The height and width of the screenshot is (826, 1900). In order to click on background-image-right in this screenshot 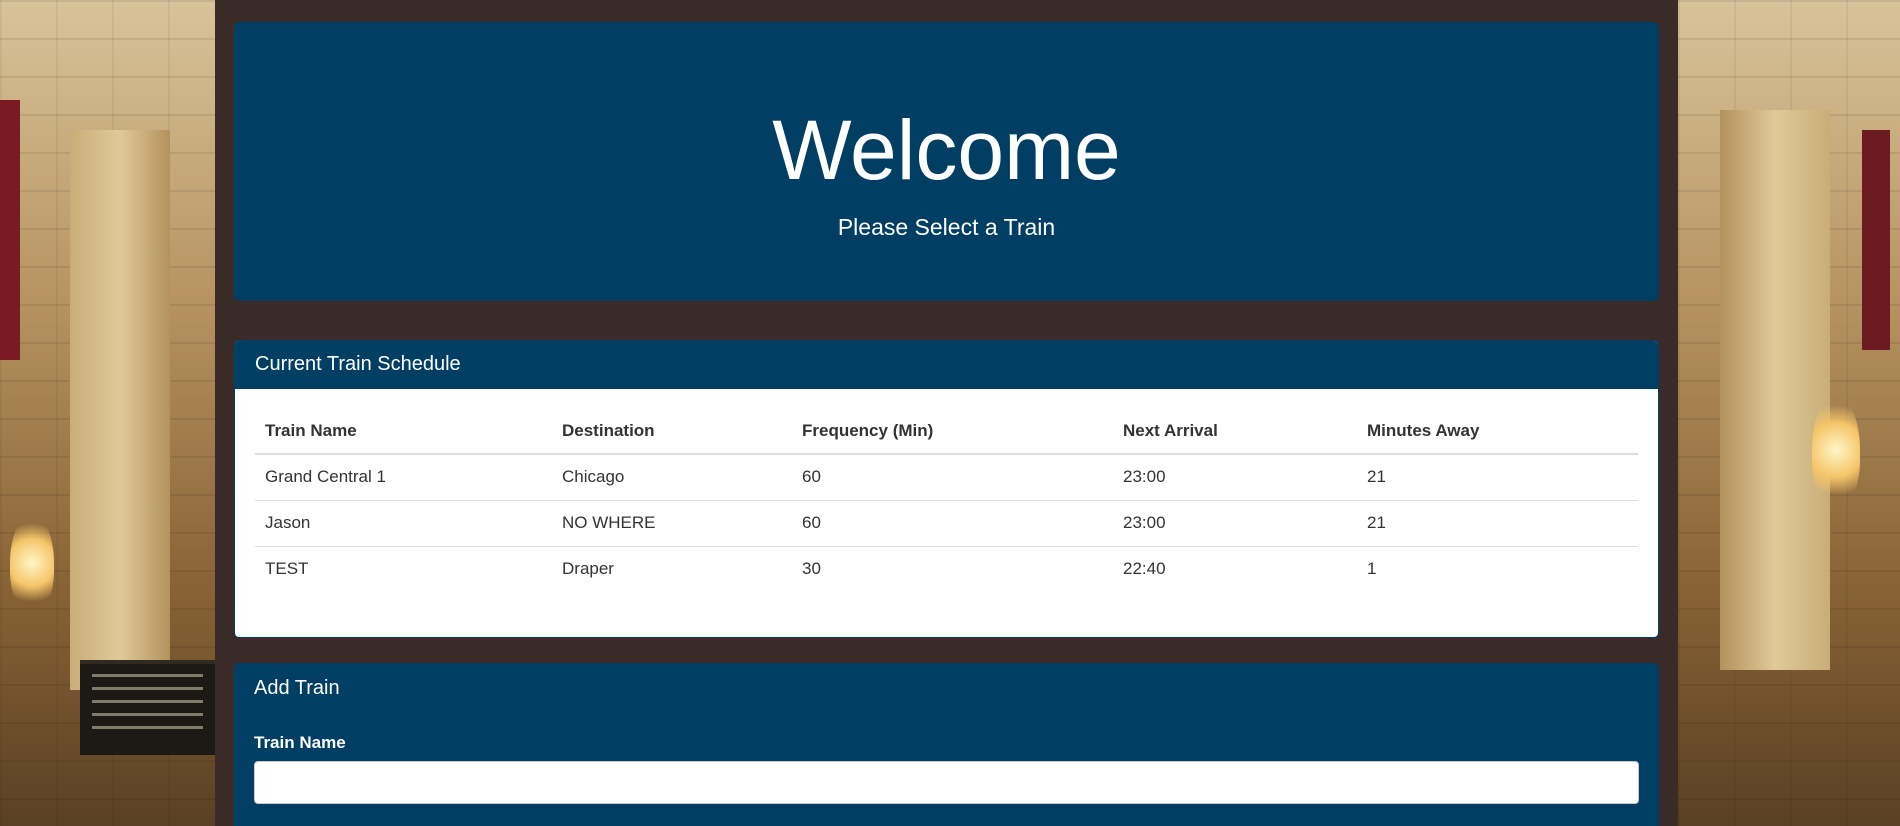, I will do `click(1789, 413)`.